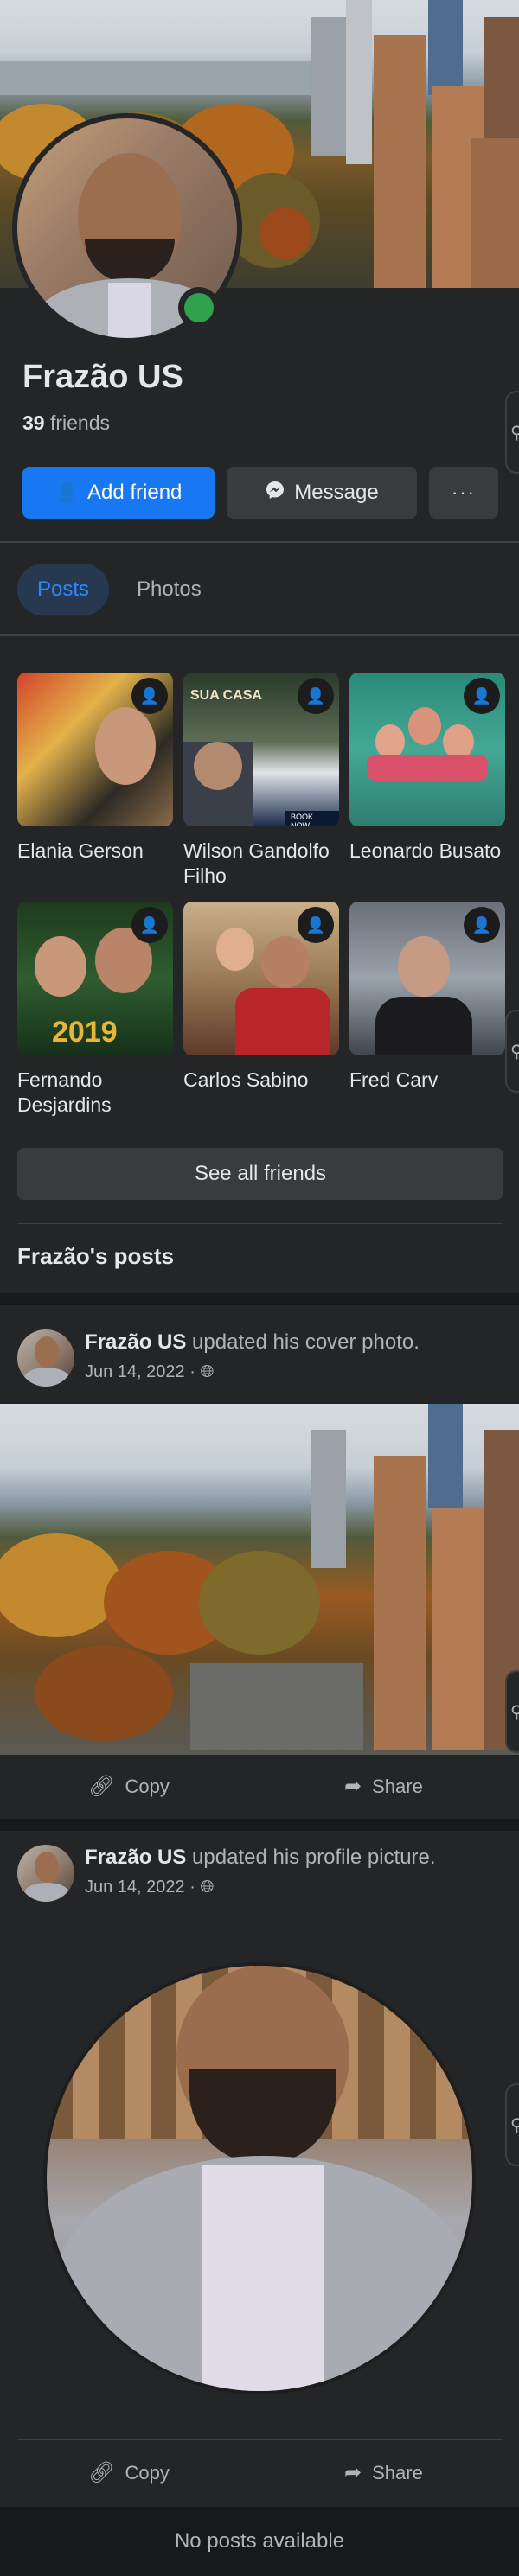 This screenshot has width=519, height=2576. What do you see at coordinates (261, 863) in the screenshot?
I see `friend-name: Wilson Gandolfo Filho` at bounding box center [261, 863].